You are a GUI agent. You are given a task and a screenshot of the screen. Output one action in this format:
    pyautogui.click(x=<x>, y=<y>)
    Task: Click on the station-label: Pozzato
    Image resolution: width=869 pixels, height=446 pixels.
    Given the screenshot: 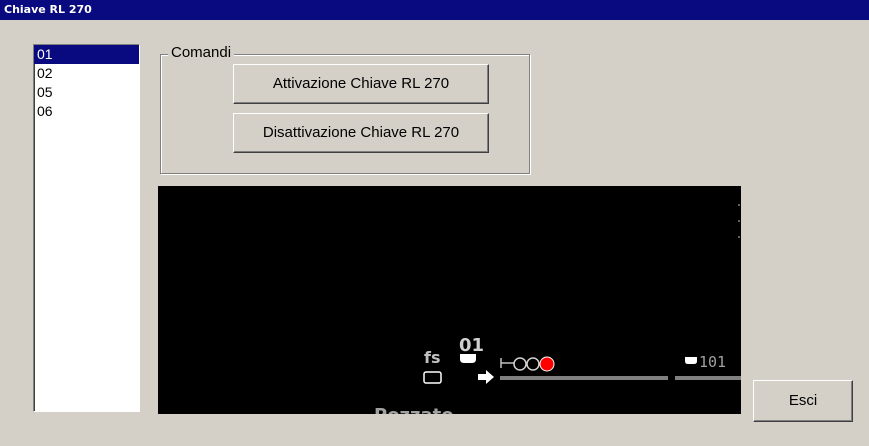 What is the action you would take?
    pyautogui.click(x=414, y=409)
    